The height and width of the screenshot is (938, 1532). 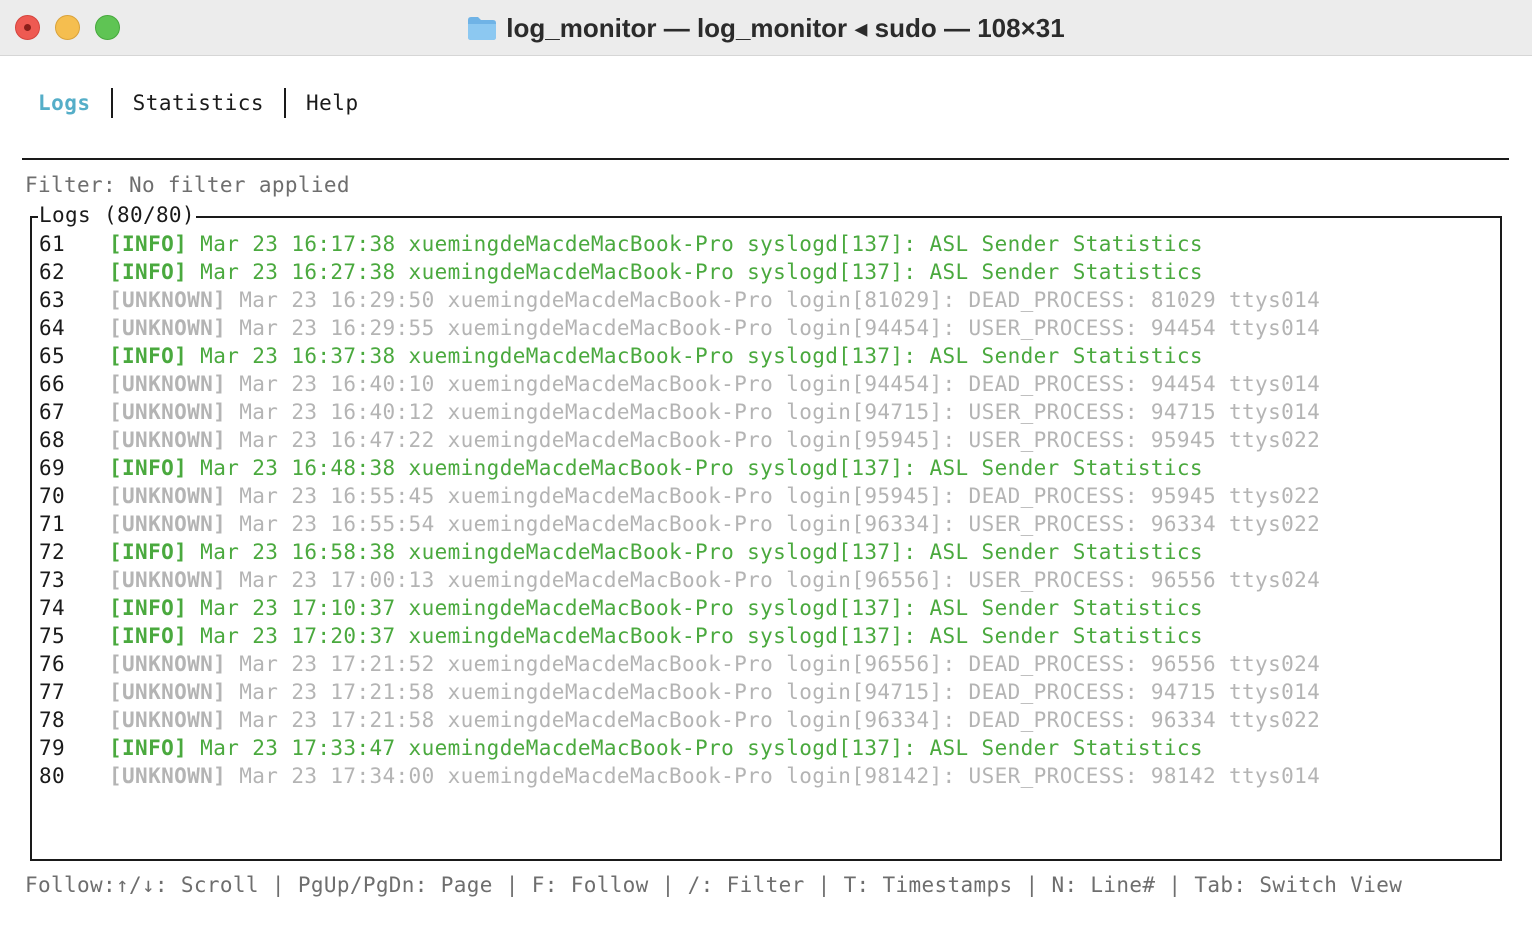 What do you see at coordinates (482, 28) in the screenshot?
I see `folder-icon` at bounding box center [482, 28].